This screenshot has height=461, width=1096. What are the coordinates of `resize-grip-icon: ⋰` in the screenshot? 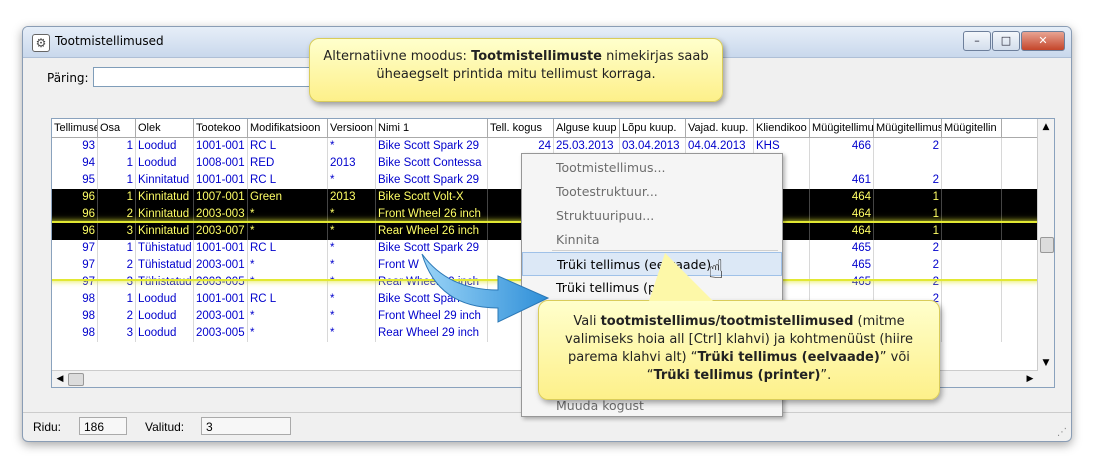 It's located at (1062, 432).